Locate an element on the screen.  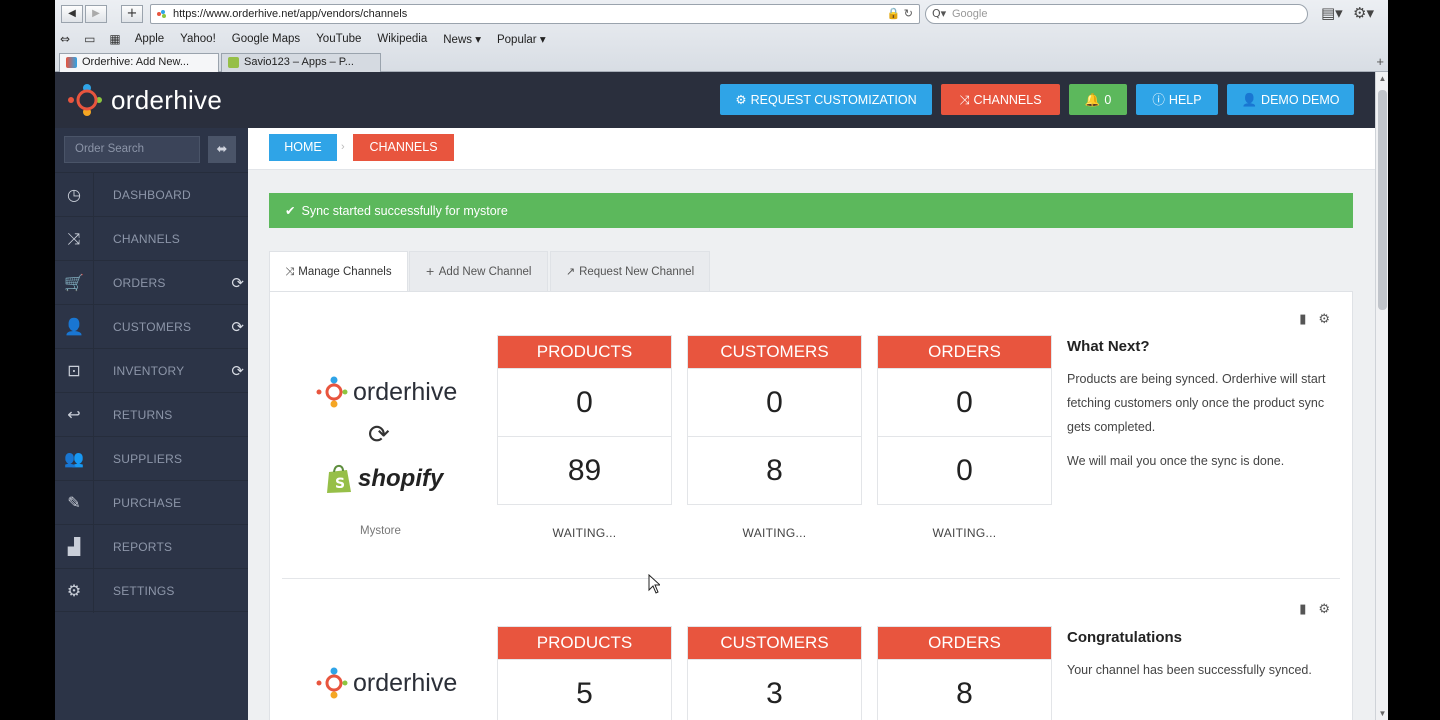
app-brand-name: orderhive is located at coordinates (167, 99).